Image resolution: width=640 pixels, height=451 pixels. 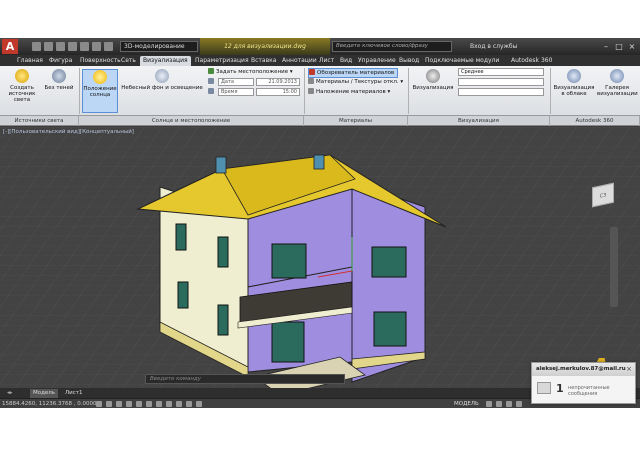 What do you see at coordinates (129, 404) in the screenshot?
I see `ortho-icon` at bounding box center [129, 404].